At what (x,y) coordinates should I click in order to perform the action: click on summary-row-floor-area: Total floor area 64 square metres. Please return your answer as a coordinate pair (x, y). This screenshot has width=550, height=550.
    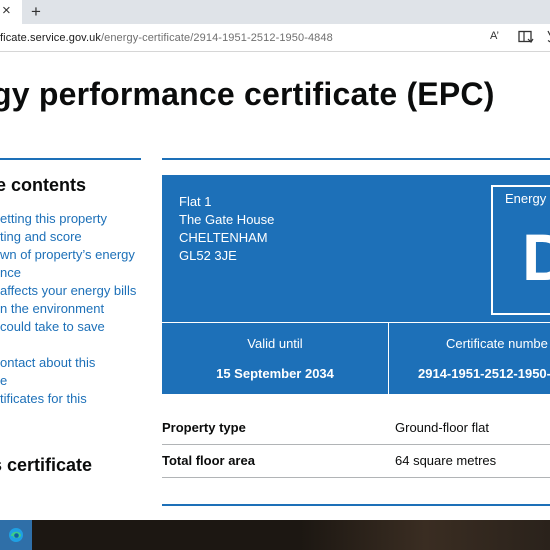
    Looking at the image, I should click on (356, 461).